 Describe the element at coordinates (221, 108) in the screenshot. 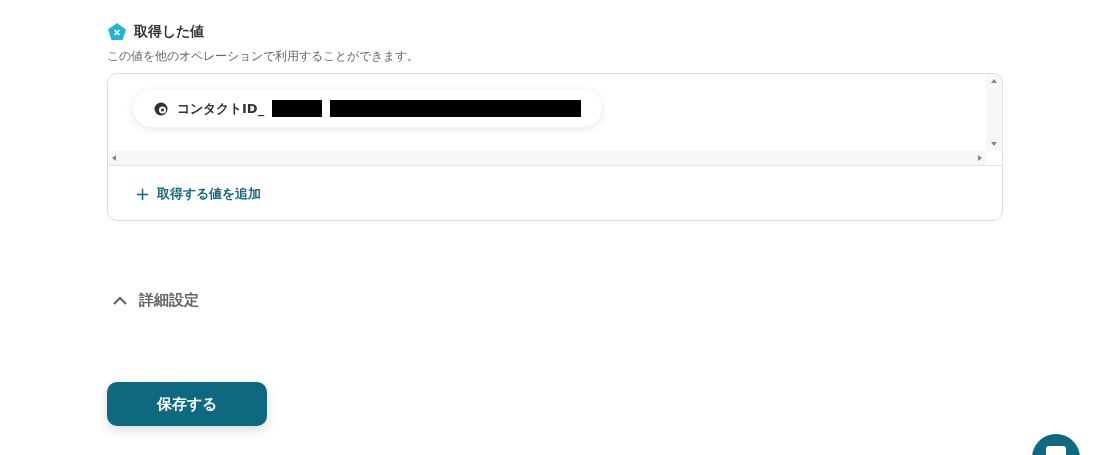

I see `value-label: コンタクトID_` at that location.